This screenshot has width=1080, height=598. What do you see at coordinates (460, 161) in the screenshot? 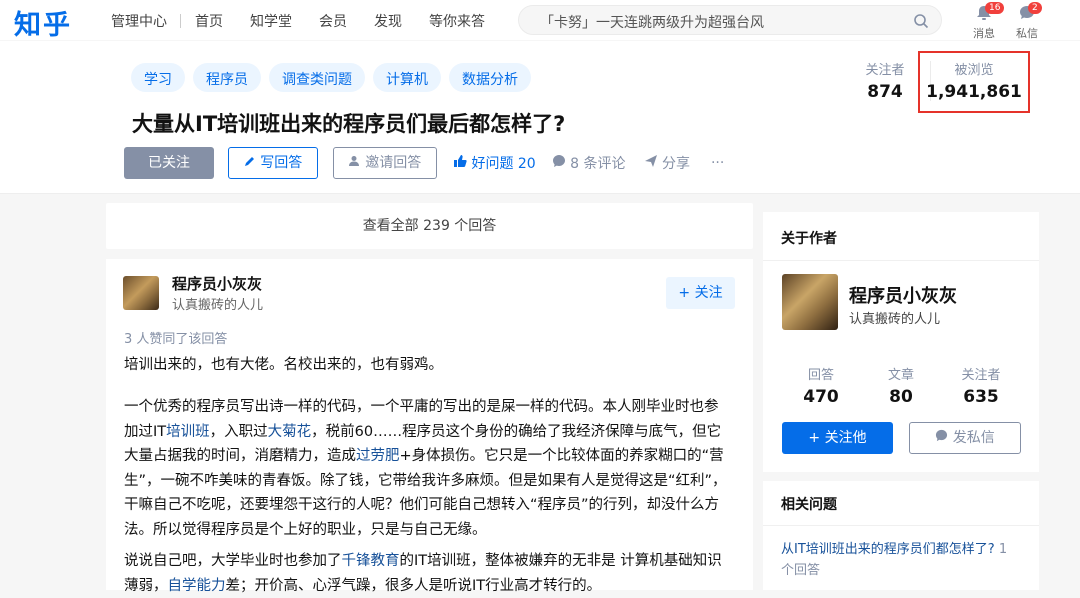
I see `thumbs-up-icon` at bounding box center [460, 161].